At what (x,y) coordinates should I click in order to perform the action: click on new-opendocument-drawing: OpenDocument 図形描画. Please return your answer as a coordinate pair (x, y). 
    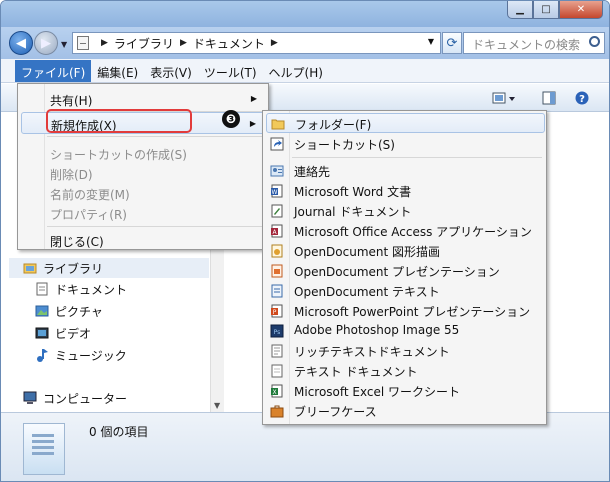
    Looking at the image, I should click on (405, 251).